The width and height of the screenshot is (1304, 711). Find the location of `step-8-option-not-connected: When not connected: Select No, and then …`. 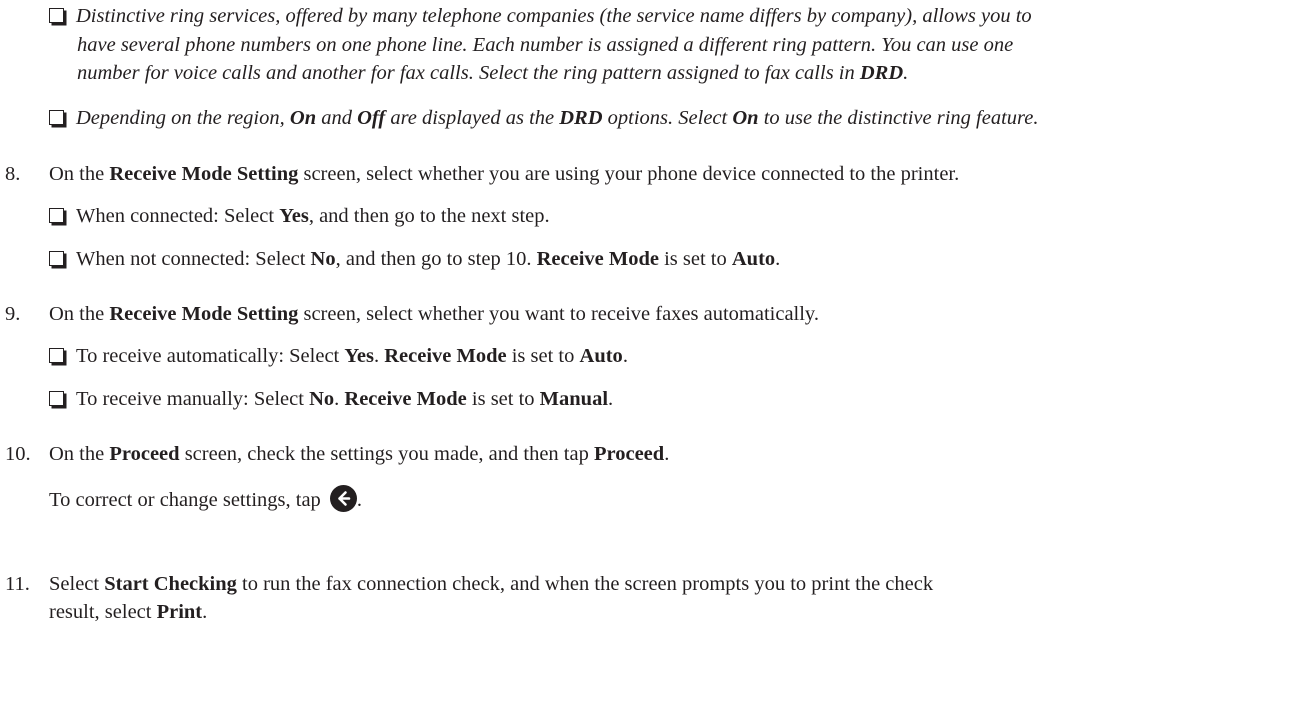

step-8-option-not-connected: When not connected: Select No, and then … is located at coordinates (414, 259).